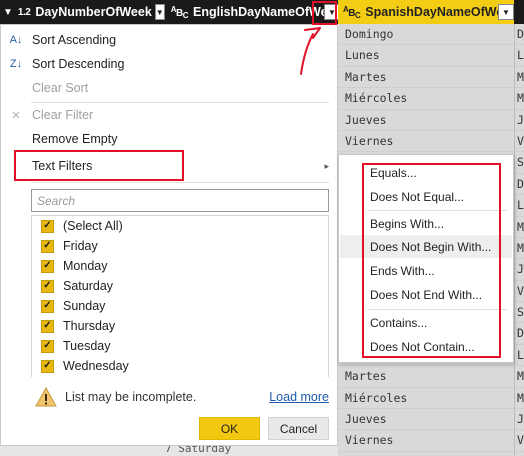 The height and width of the screenshot is (456, 524). Describe the element at coordinates (180, 266) in the screenshot. I see `checklist-item: ✓ Monday` at that location.